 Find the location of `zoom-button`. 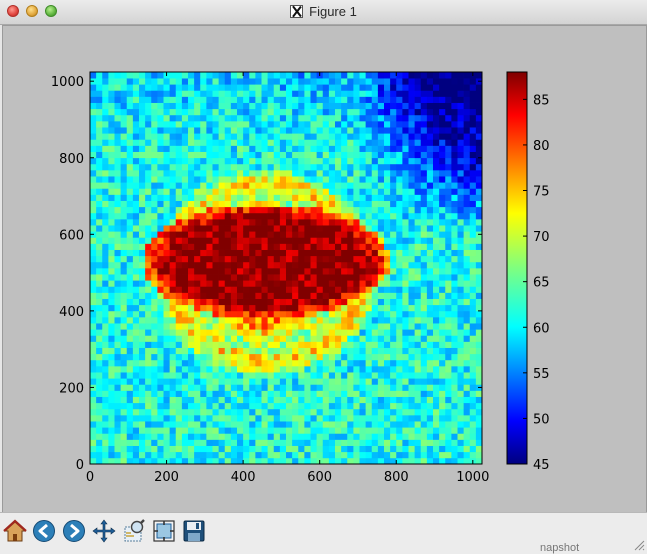

zoom-button is located at coordinates (134, 531).